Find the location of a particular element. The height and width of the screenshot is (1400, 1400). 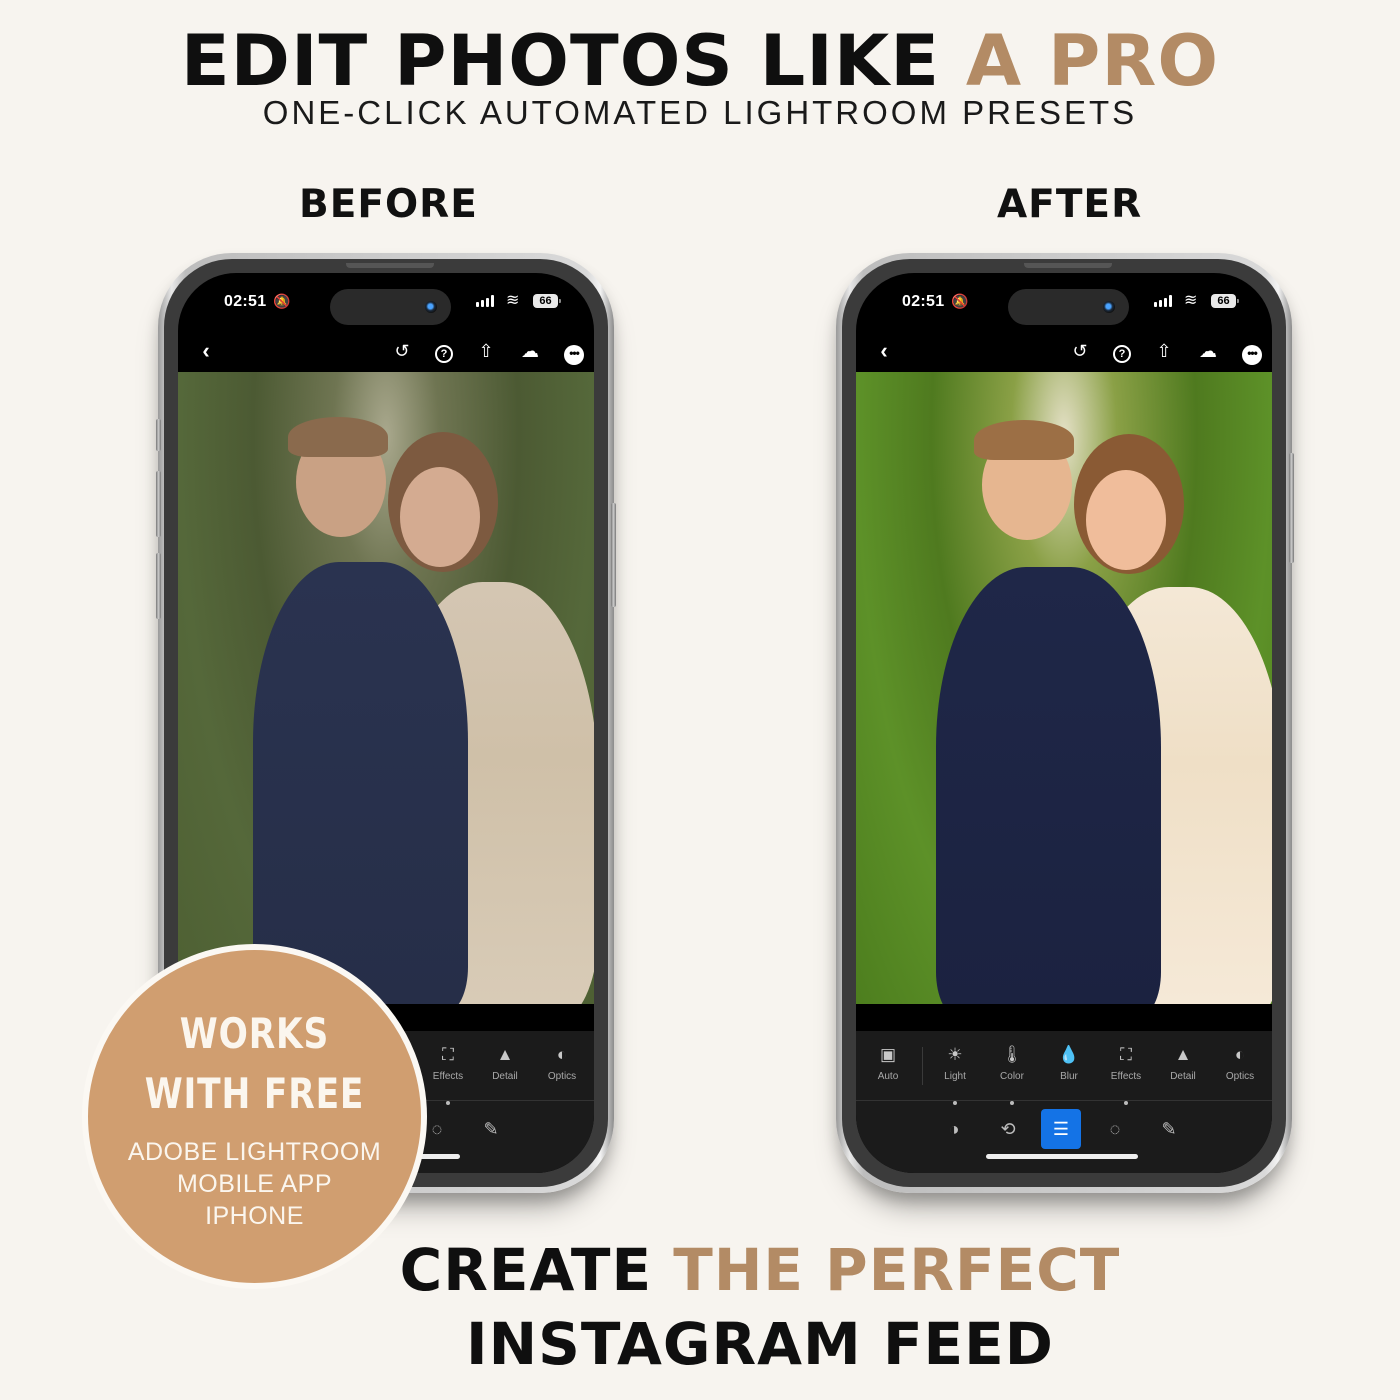

footer-line-1: CREATE THE PERFECT is located at coordinates (730, 1270).